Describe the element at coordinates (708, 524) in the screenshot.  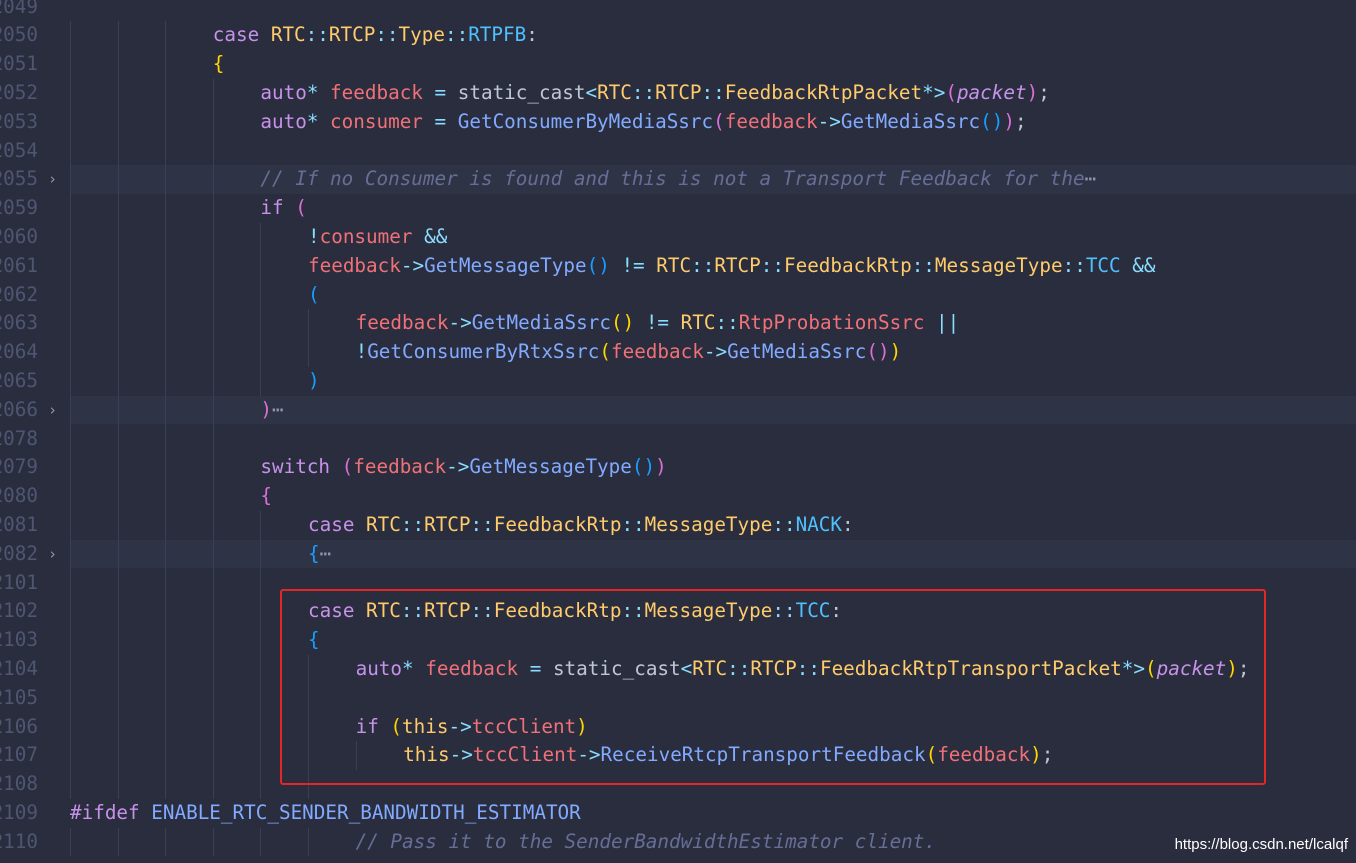
I see `code-token: MessageType` at that location.